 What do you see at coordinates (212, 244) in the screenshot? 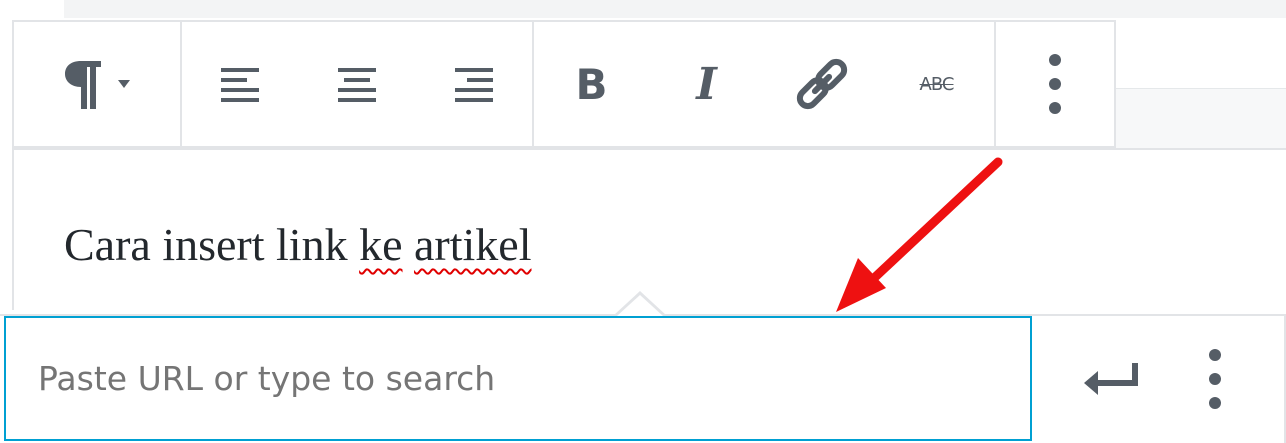
I see `text-segment: Cara insert link` at bounding box center [212, 244].